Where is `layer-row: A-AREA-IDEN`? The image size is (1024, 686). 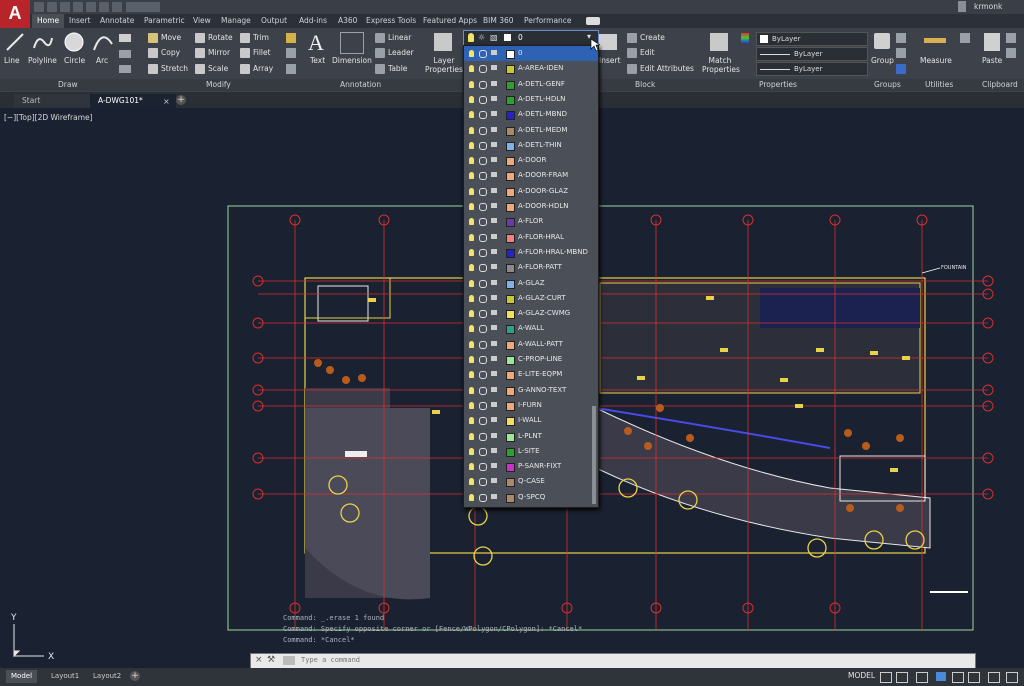
layer-row: A-AREA-IDEN is located at coordinates (531, 68).